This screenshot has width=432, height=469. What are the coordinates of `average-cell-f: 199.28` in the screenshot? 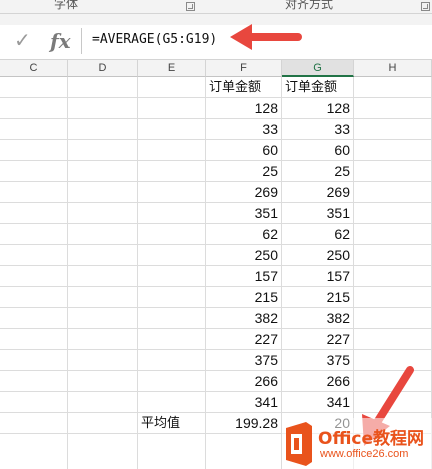 It's located at (243, 423).